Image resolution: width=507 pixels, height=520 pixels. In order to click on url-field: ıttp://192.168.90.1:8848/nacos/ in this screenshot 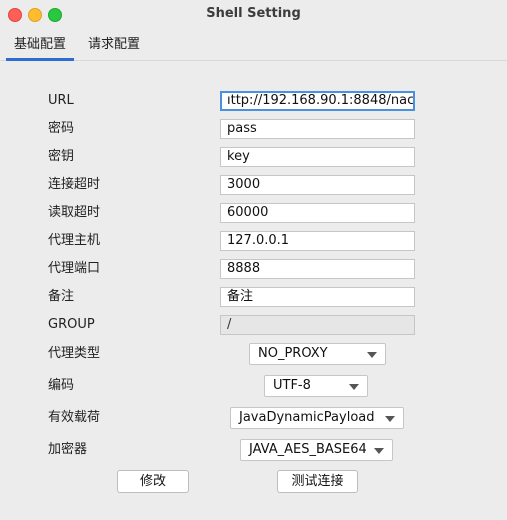, I will do `click(317, 101)`.